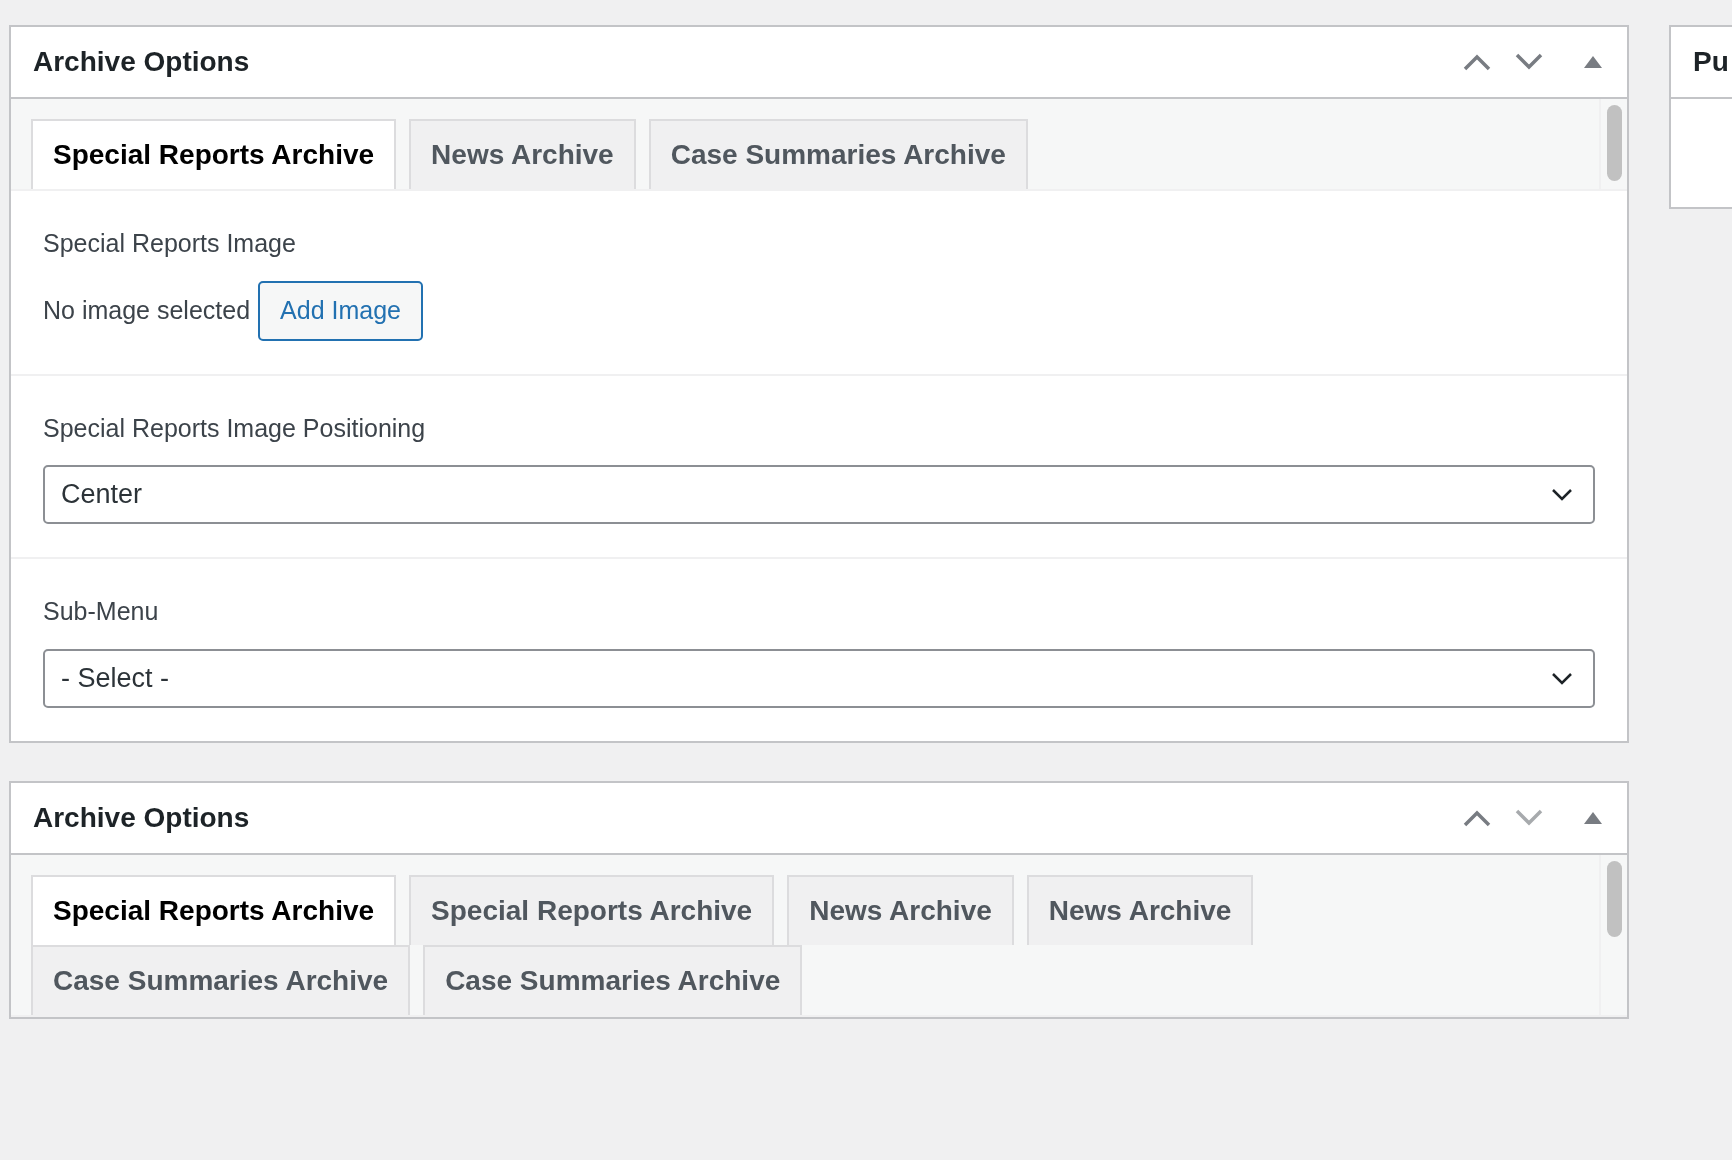  What do you see at coordinates (235, 428) in the screenshot?
I see `field-label: Special Reports Image Positioning` at bounding box center [235, 428].